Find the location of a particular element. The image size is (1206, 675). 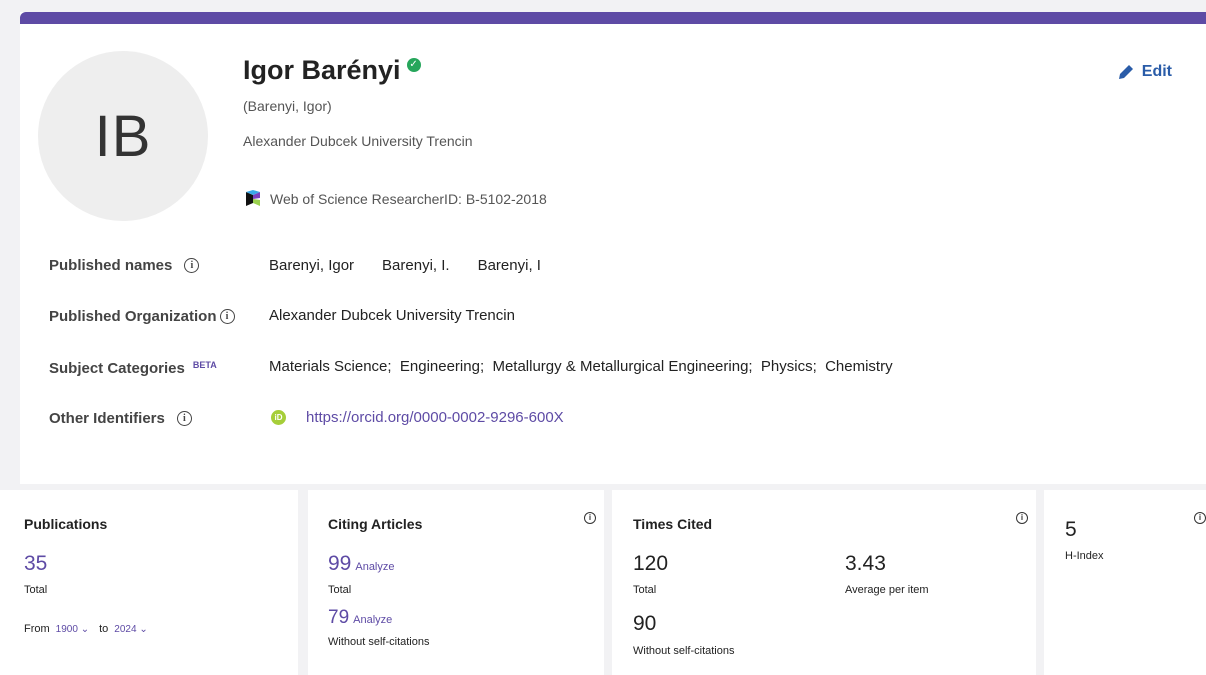

times-cited-total: 120 is located at coordinates (651, 563).